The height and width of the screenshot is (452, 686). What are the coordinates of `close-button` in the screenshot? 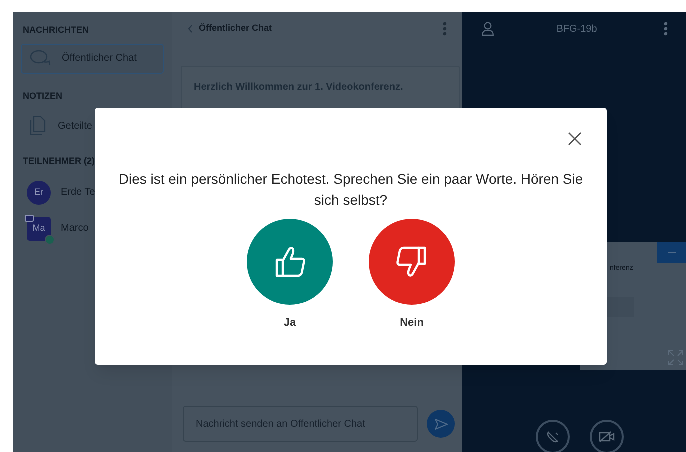 It's located at (575, 139).